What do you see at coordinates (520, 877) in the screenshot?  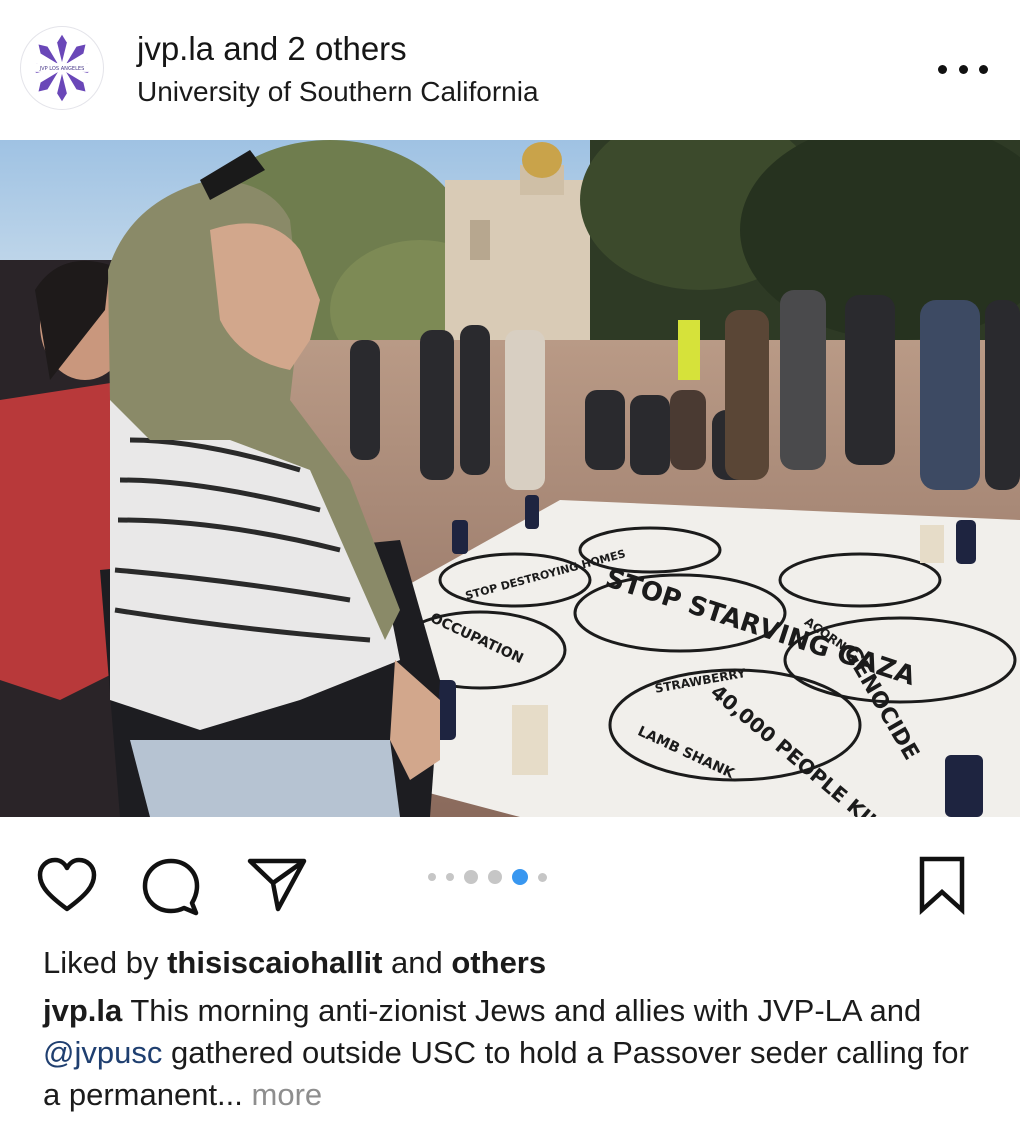 I see `carousel-dot-active` at bounding box center [520, 877].